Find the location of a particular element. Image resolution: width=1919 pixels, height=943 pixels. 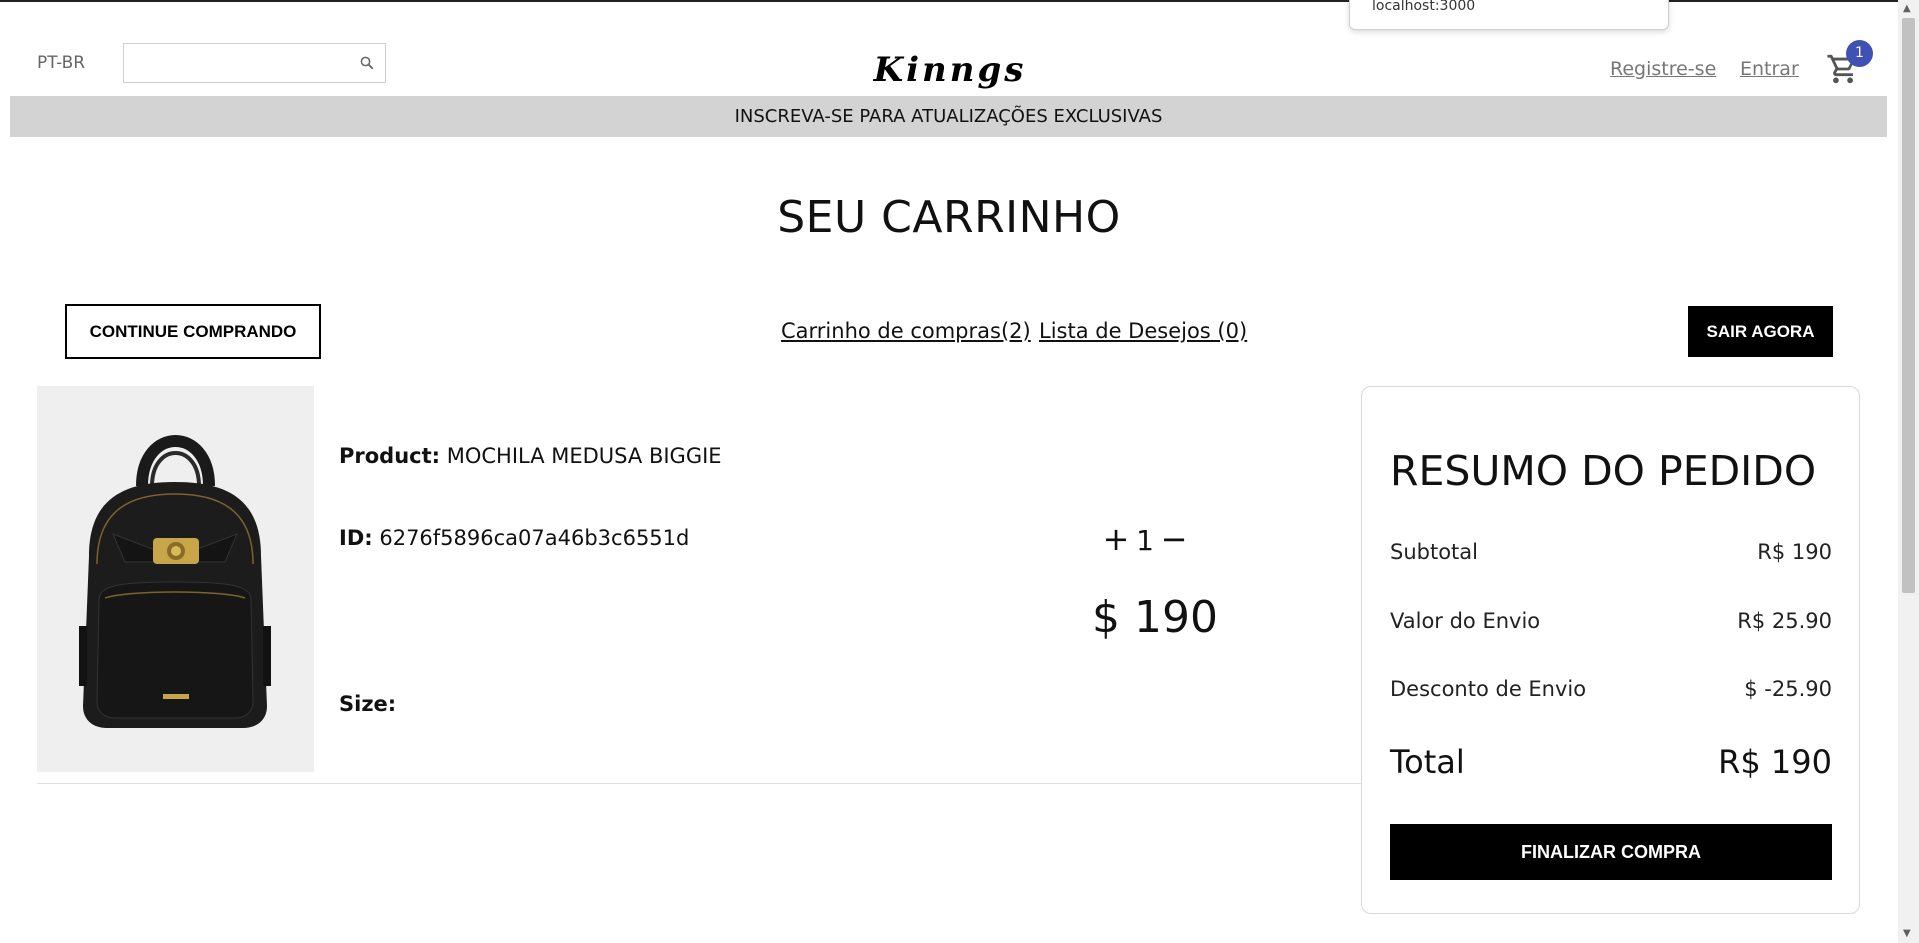

product-name-line: Product: MOCHILA MEDUSA BIGGIE is located at coordinates (530, 456).